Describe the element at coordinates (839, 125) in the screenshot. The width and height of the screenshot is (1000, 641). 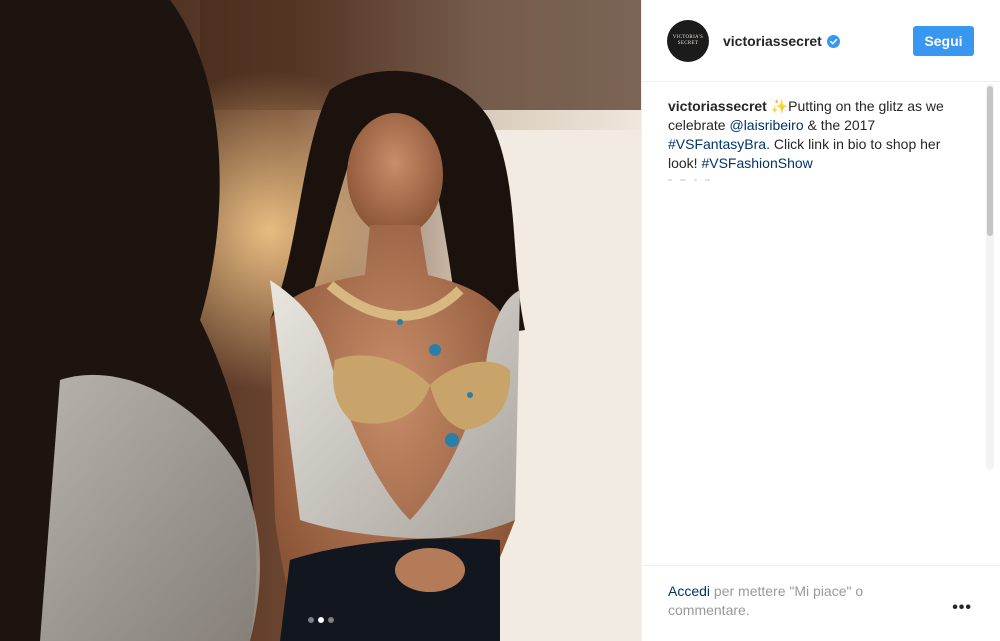
I see `caption-text: & the 2017` at that location.